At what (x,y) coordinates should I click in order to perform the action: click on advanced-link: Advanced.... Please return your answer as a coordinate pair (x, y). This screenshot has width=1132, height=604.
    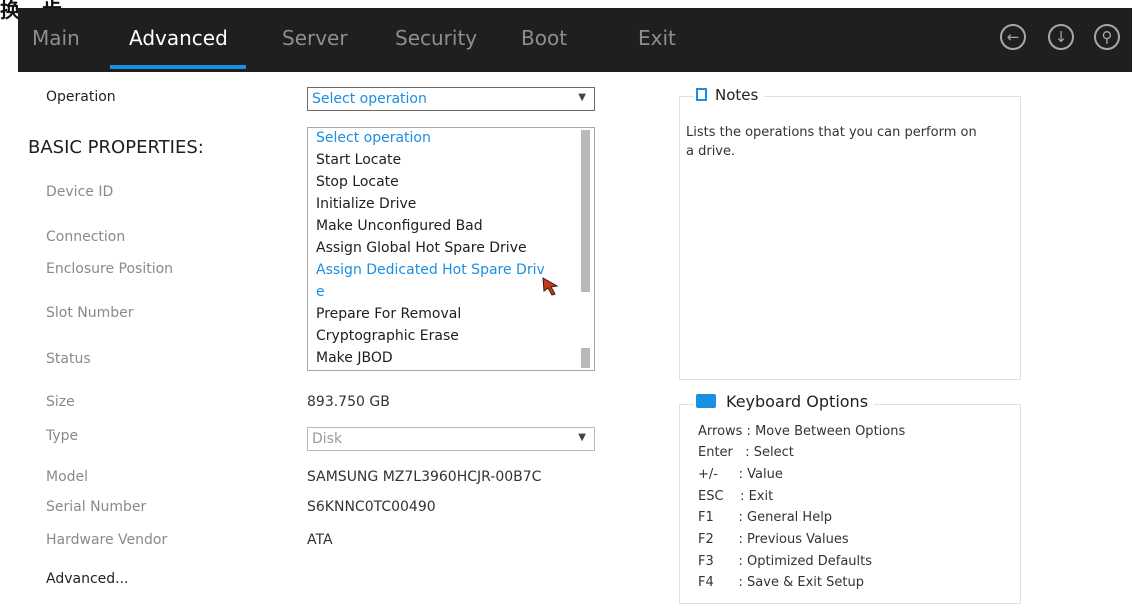
    Looking at the image, I should click on (87, 579).